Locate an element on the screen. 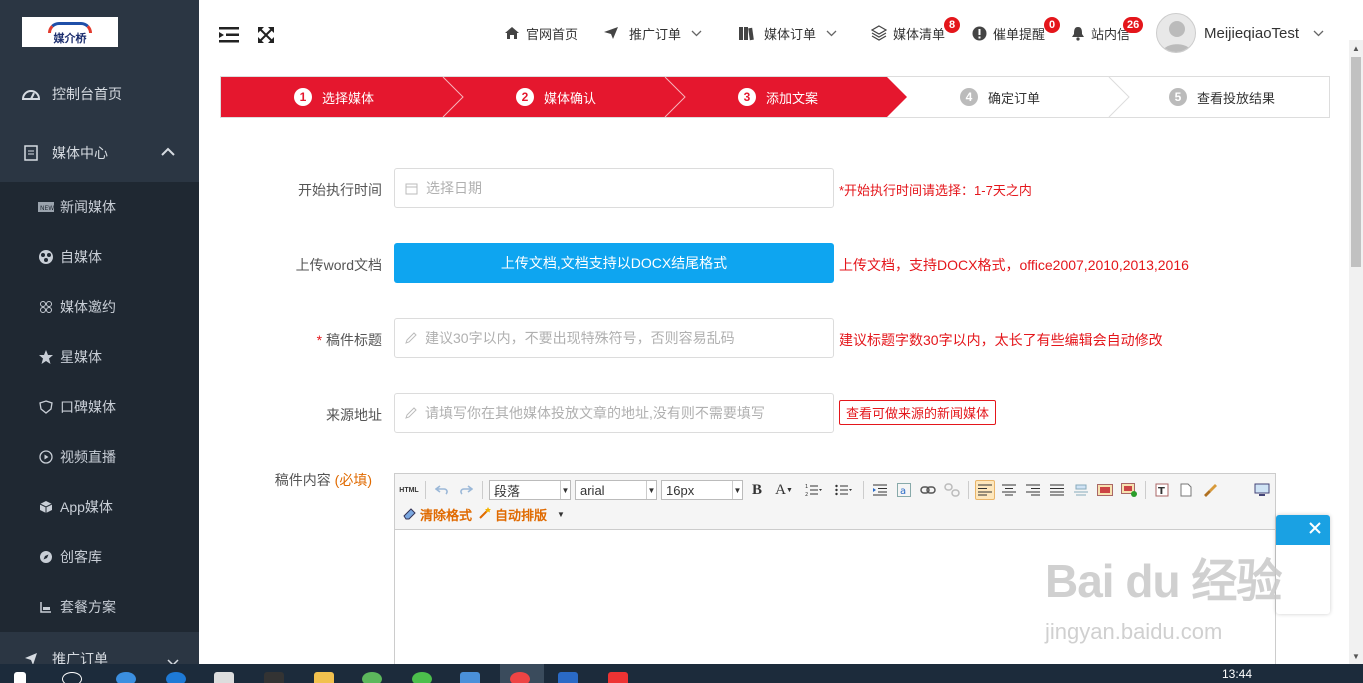 The width and height of the screenshot is (1363, 683). package-icon is located at coordinates (46, 607).